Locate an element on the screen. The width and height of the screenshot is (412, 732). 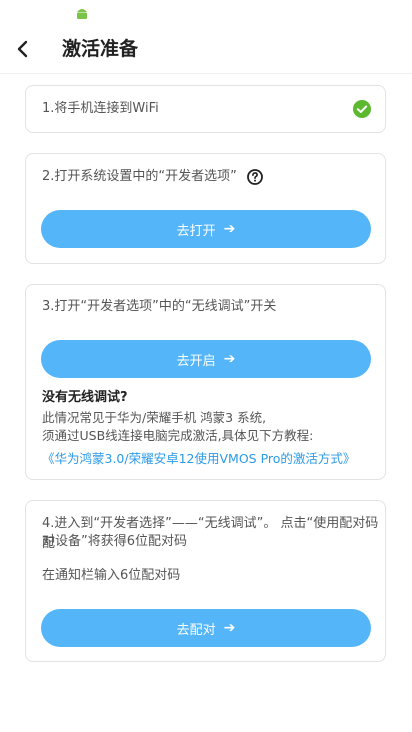
enable-wireless-debug-button: 去开启 ➔ is located at coordinates (206, 359).